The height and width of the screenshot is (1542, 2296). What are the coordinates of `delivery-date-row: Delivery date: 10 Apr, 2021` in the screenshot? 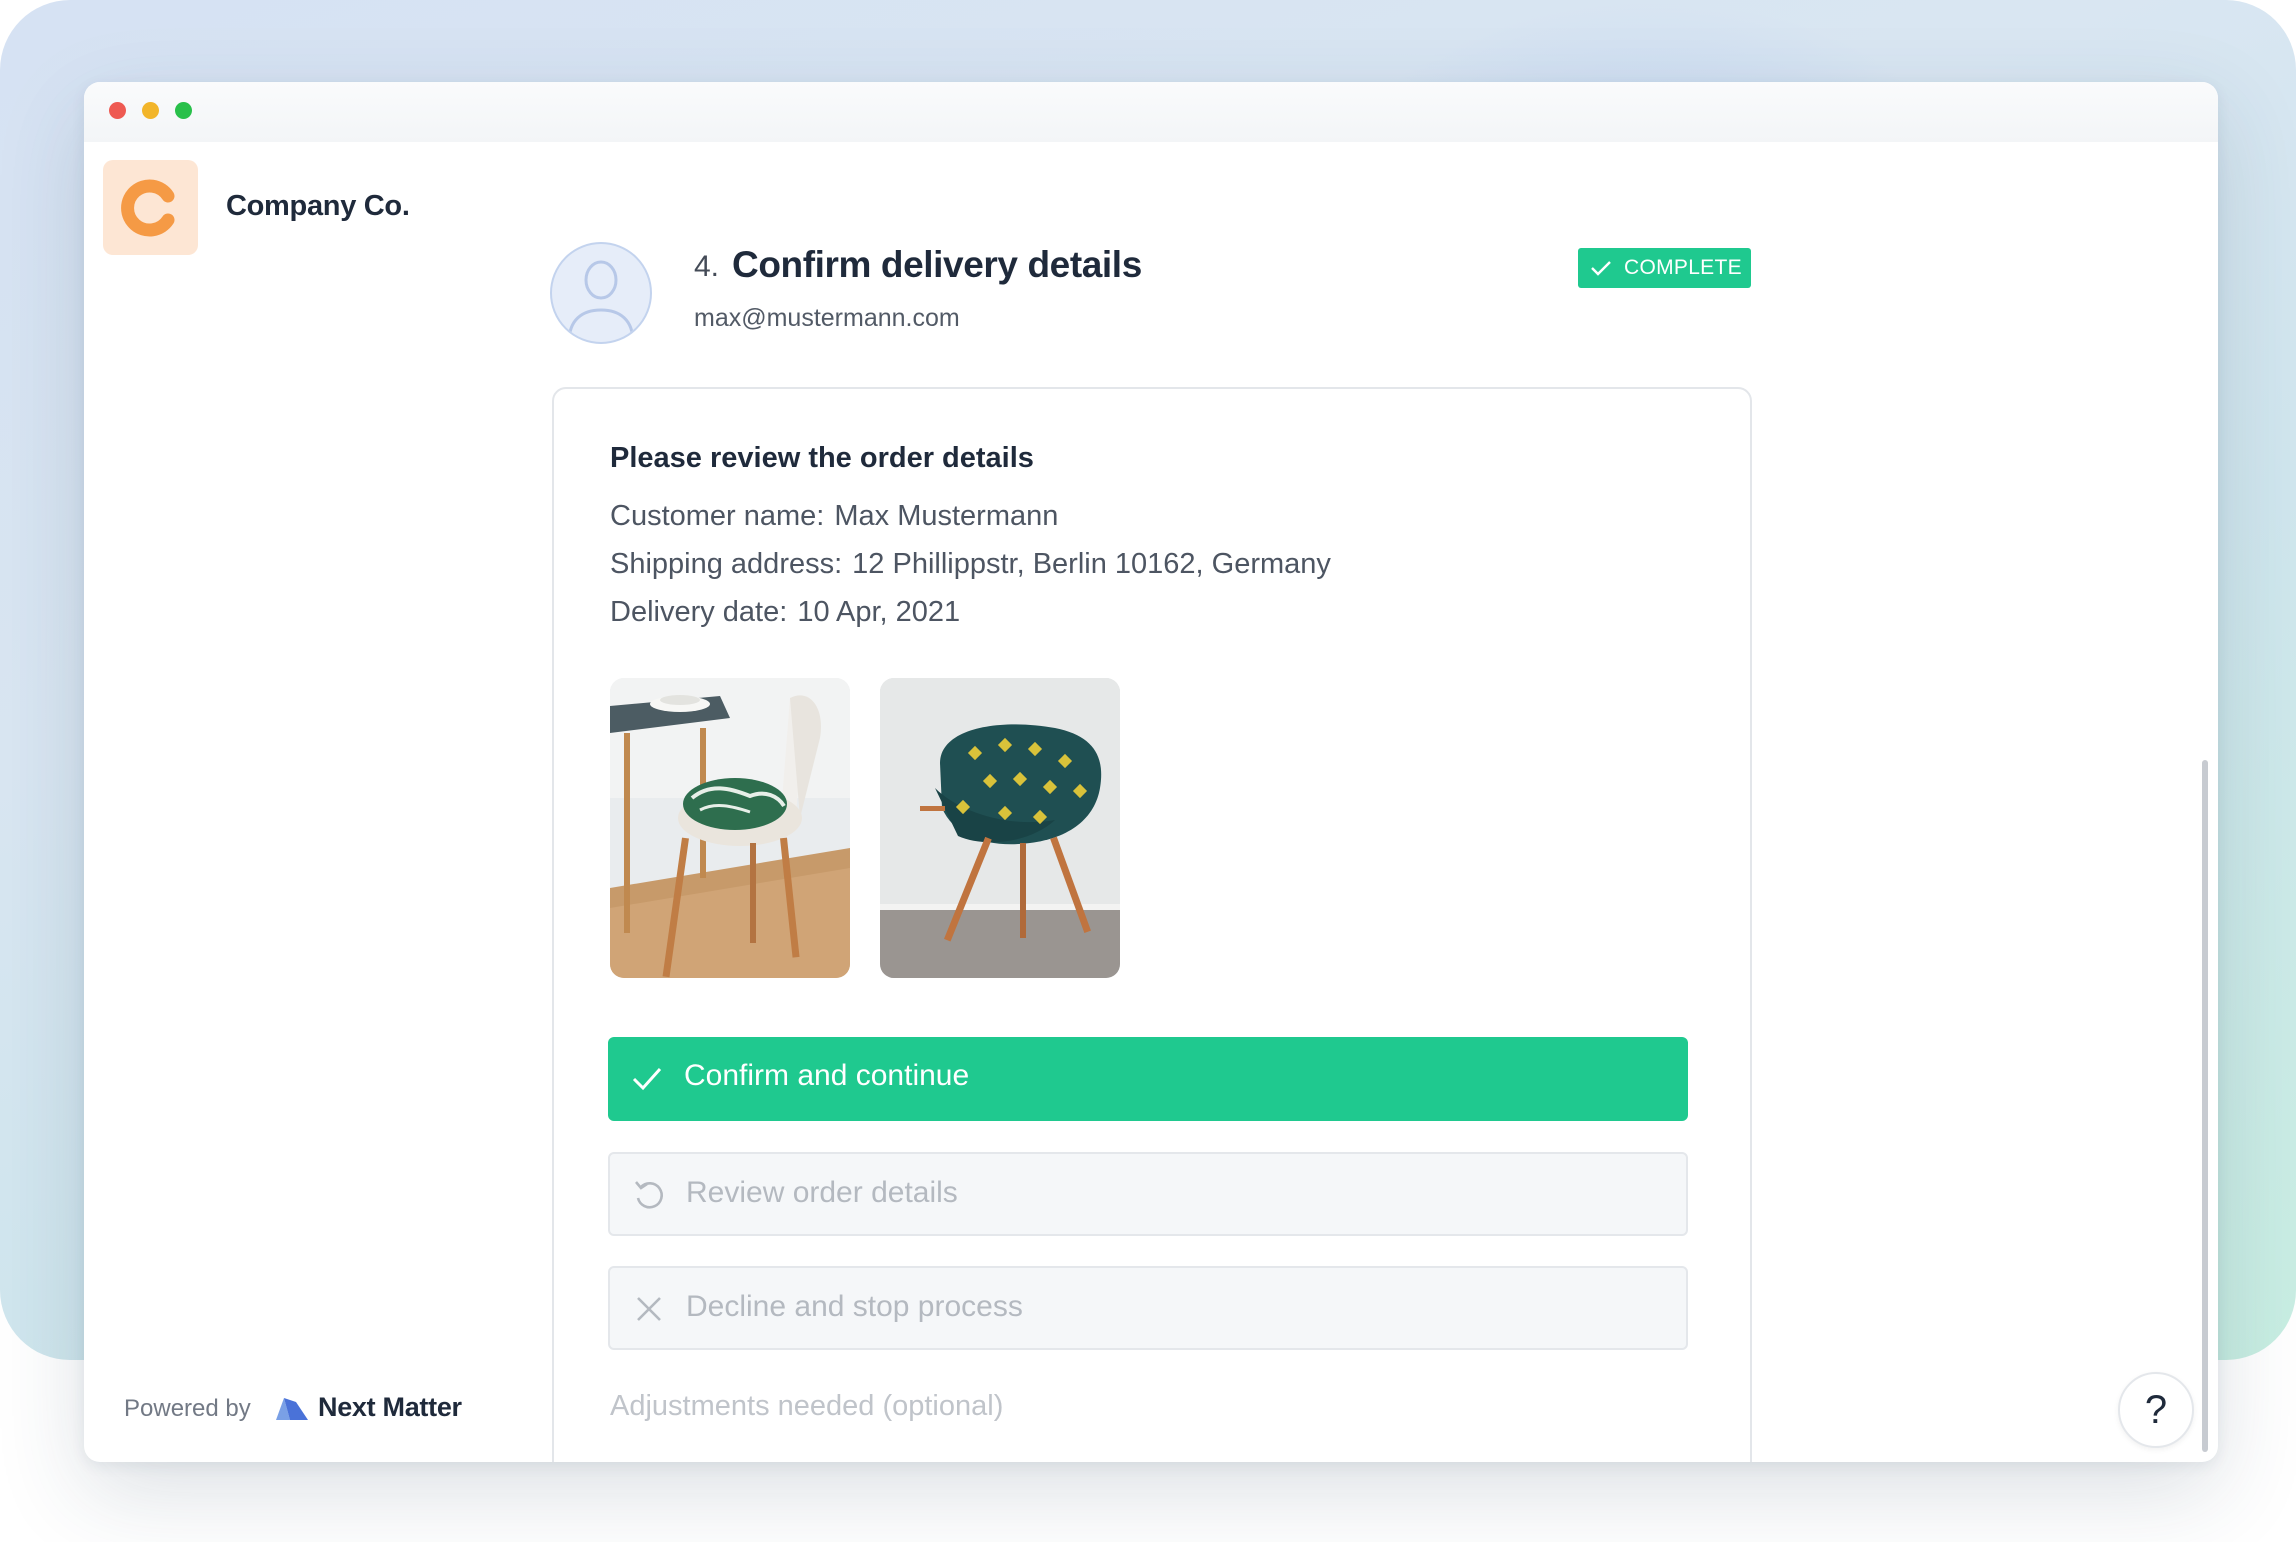 It's located at (785, 612).